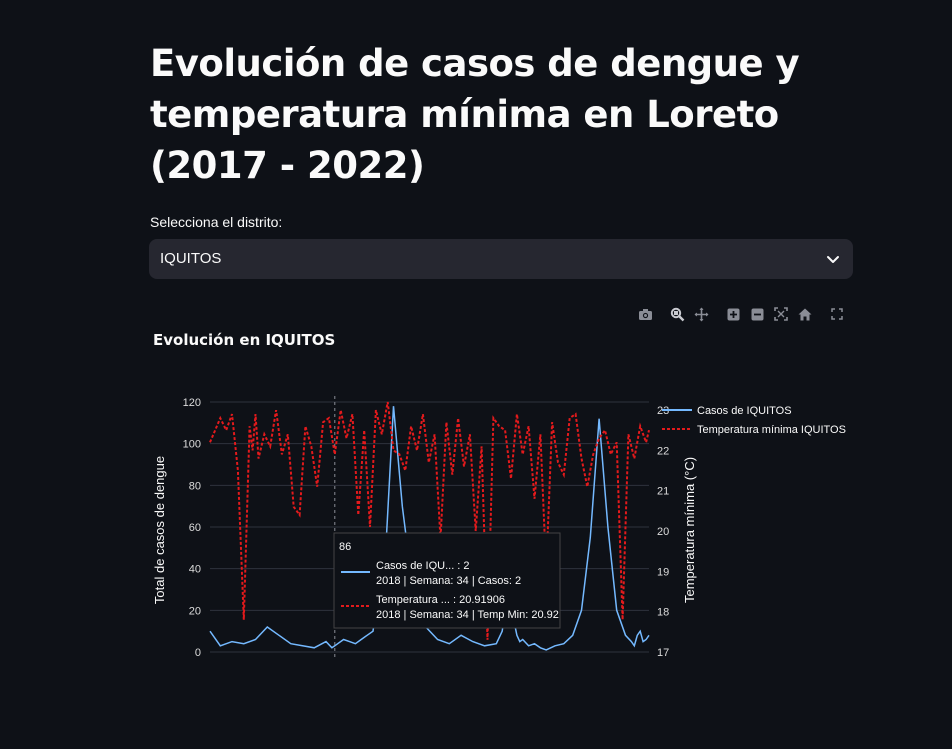 This screenshot has width=952, height=749. What do you see at coordinates (192, 403) in the screenshot?
I see `y-left-tick-label: 120` at bounding box center [192, 403].